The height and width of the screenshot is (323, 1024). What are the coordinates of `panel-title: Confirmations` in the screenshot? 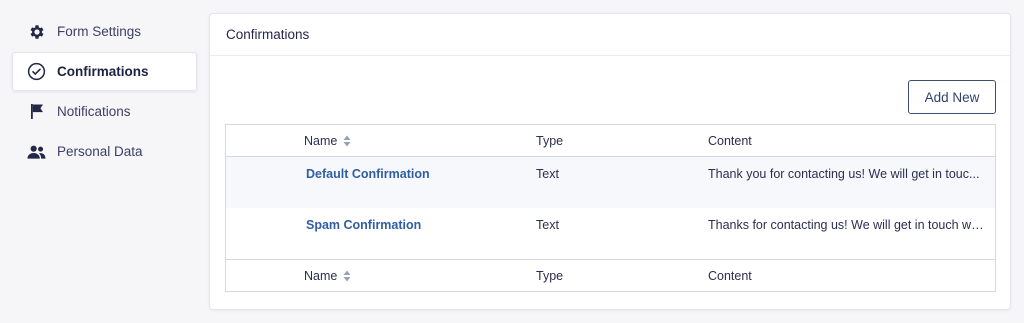 It's located at (610, 35).